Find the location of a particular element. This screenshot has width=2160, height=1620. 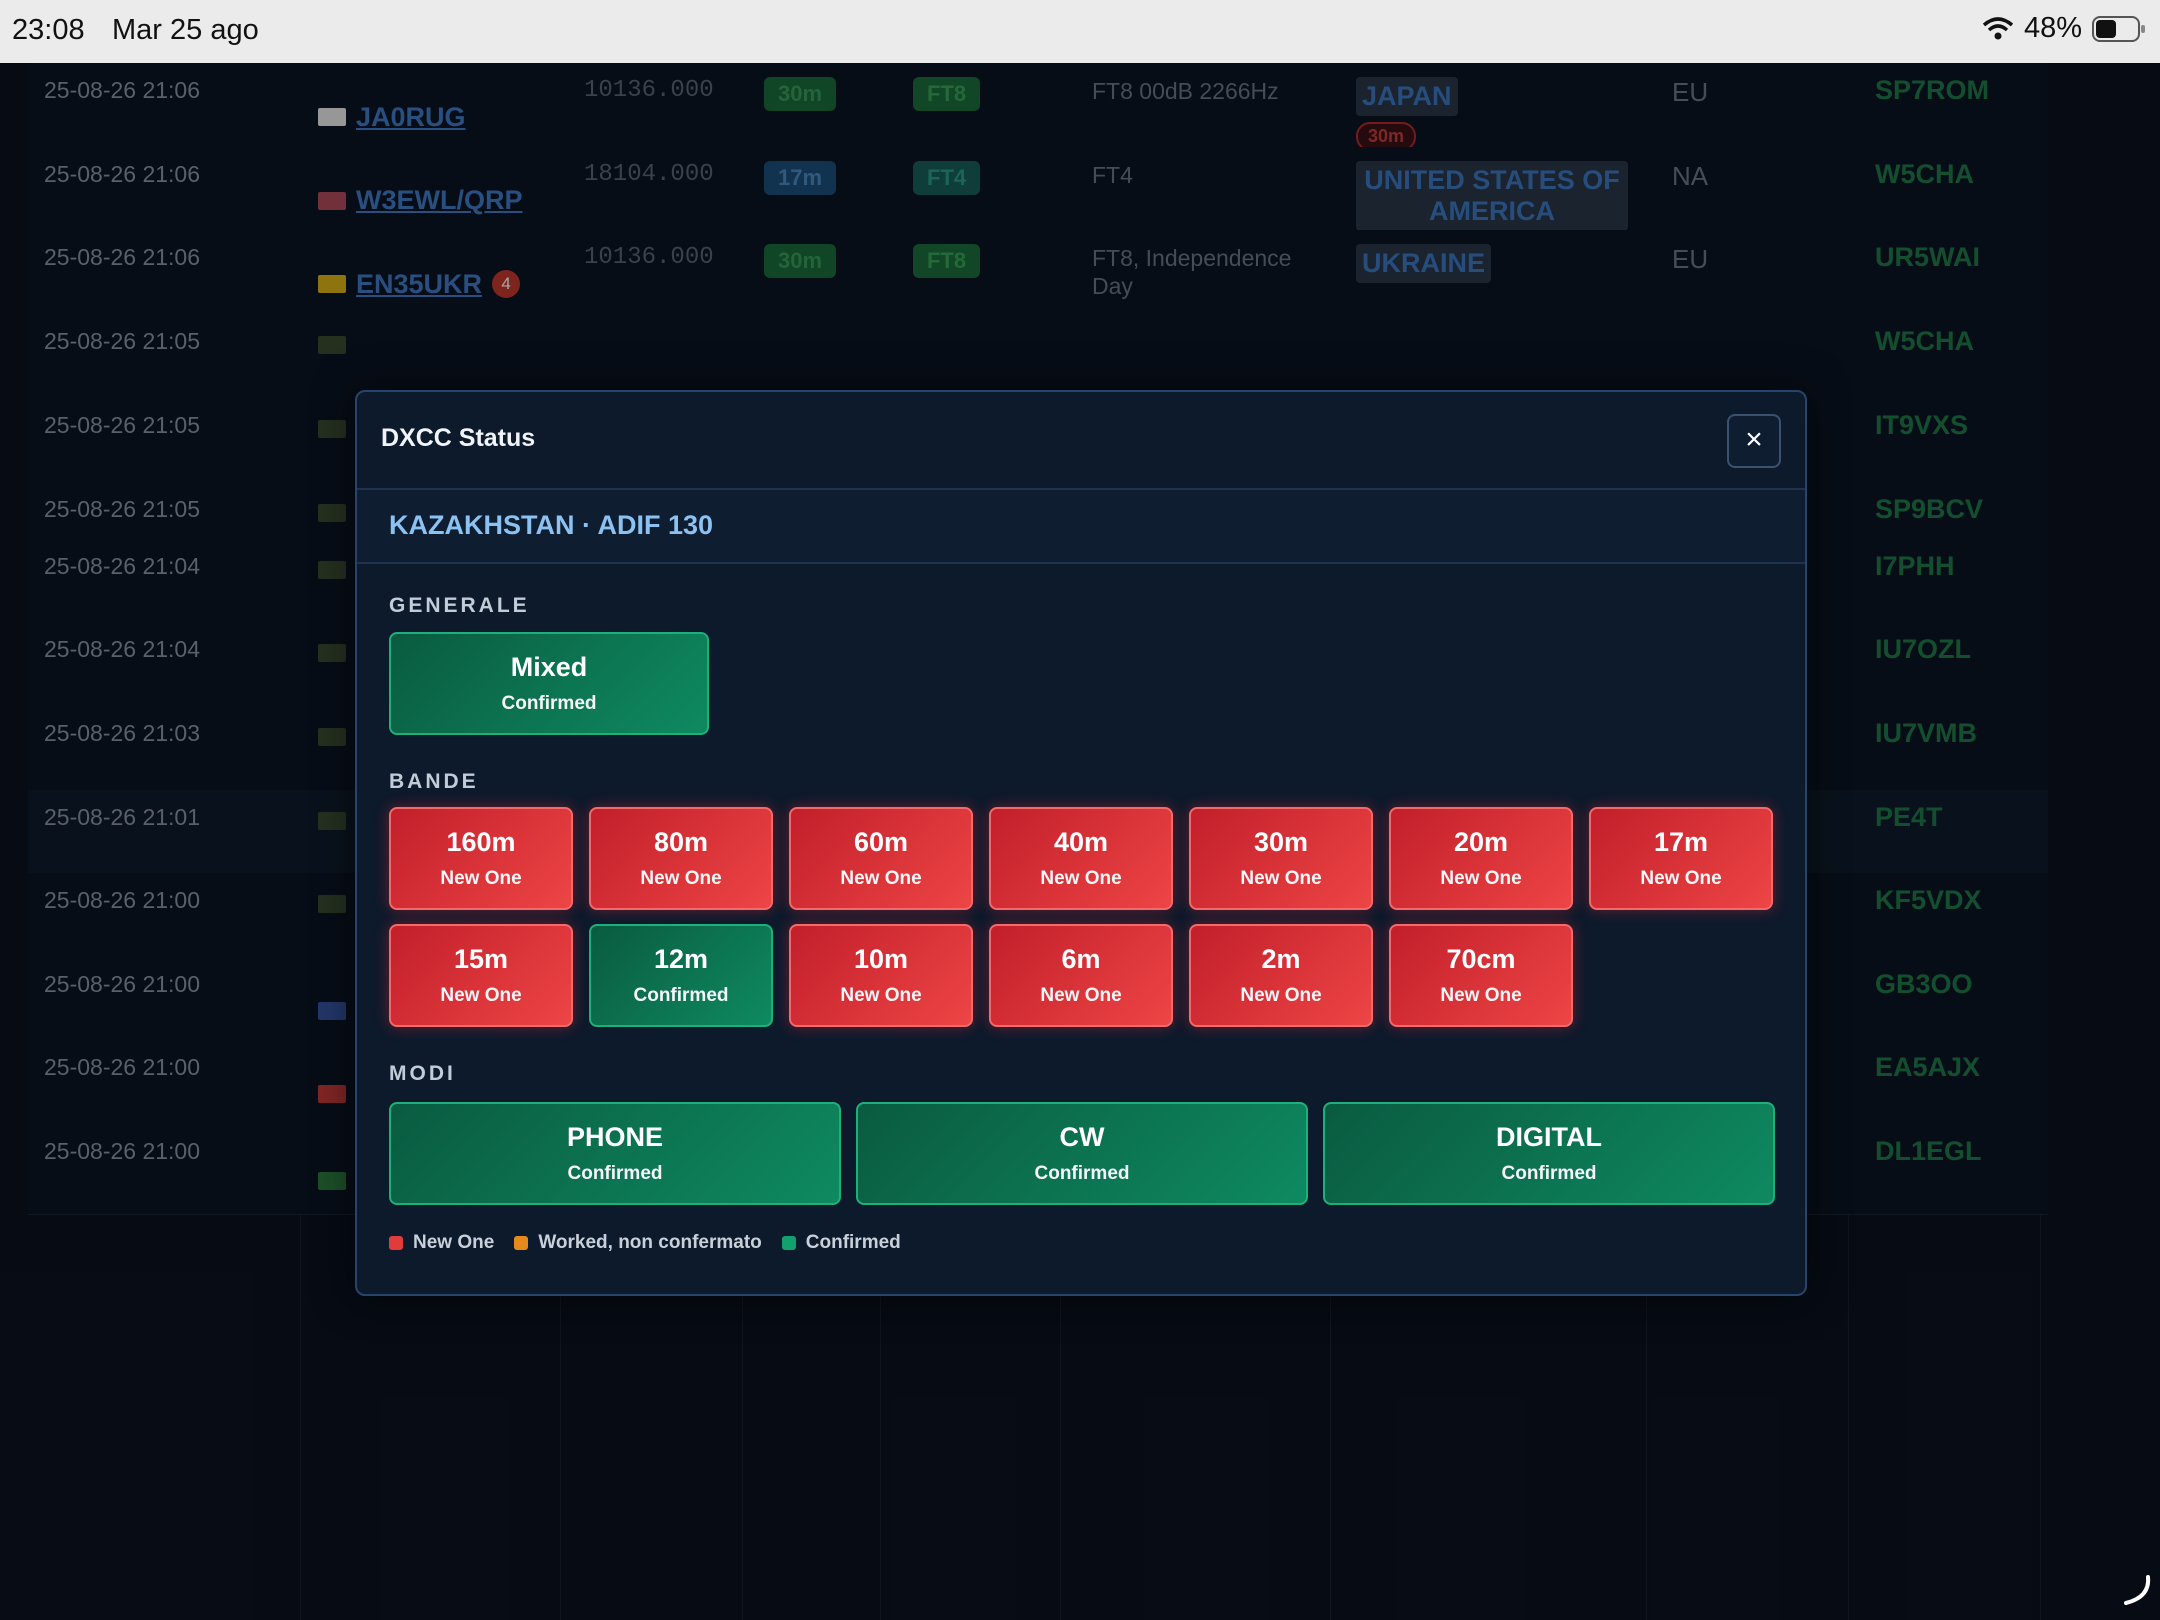

band-tile-15m: 15m New One is located at coordinates (481, 975).